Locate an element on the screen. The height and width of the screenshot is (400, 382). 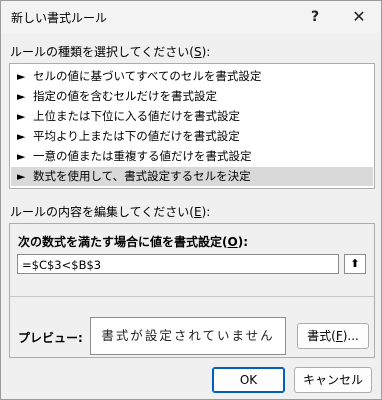
rule-type-label: ルールの種類を選択してください(S): is located at coordinates (110, 52).